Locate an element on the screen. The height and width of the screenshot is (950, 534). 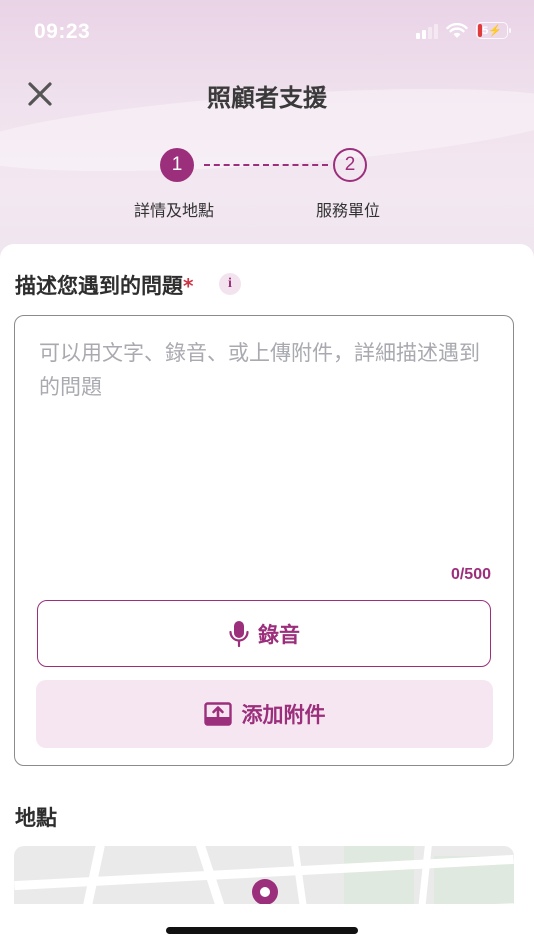
info-icon: i is located at coordinates (230, 284).